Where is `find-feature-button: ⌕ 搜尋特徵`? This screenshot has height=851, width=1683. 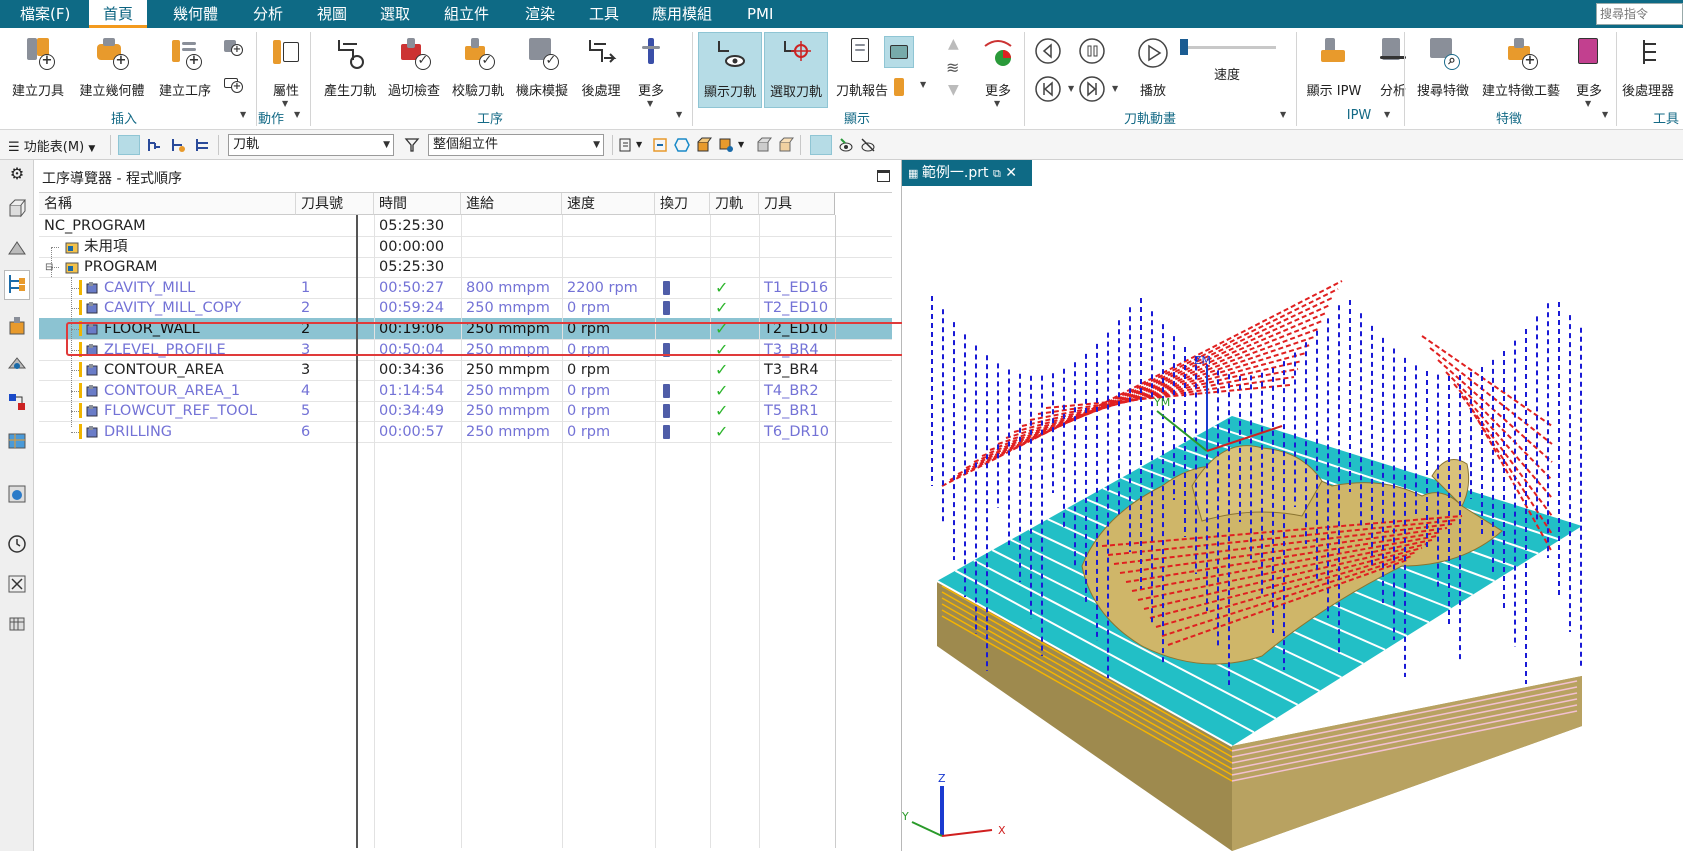
find-feature-button: ⌕ 搜尋特徵 is located at coordinates (1443, 67).